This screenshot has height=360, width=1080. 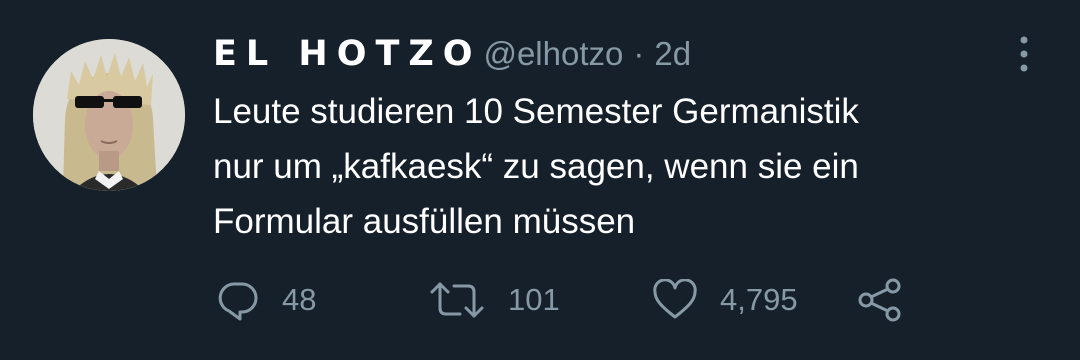 What do you see at coordinates (759, 299) in the screenshot?
I see `like-count: 4,795` at bounding box center [759, 299].